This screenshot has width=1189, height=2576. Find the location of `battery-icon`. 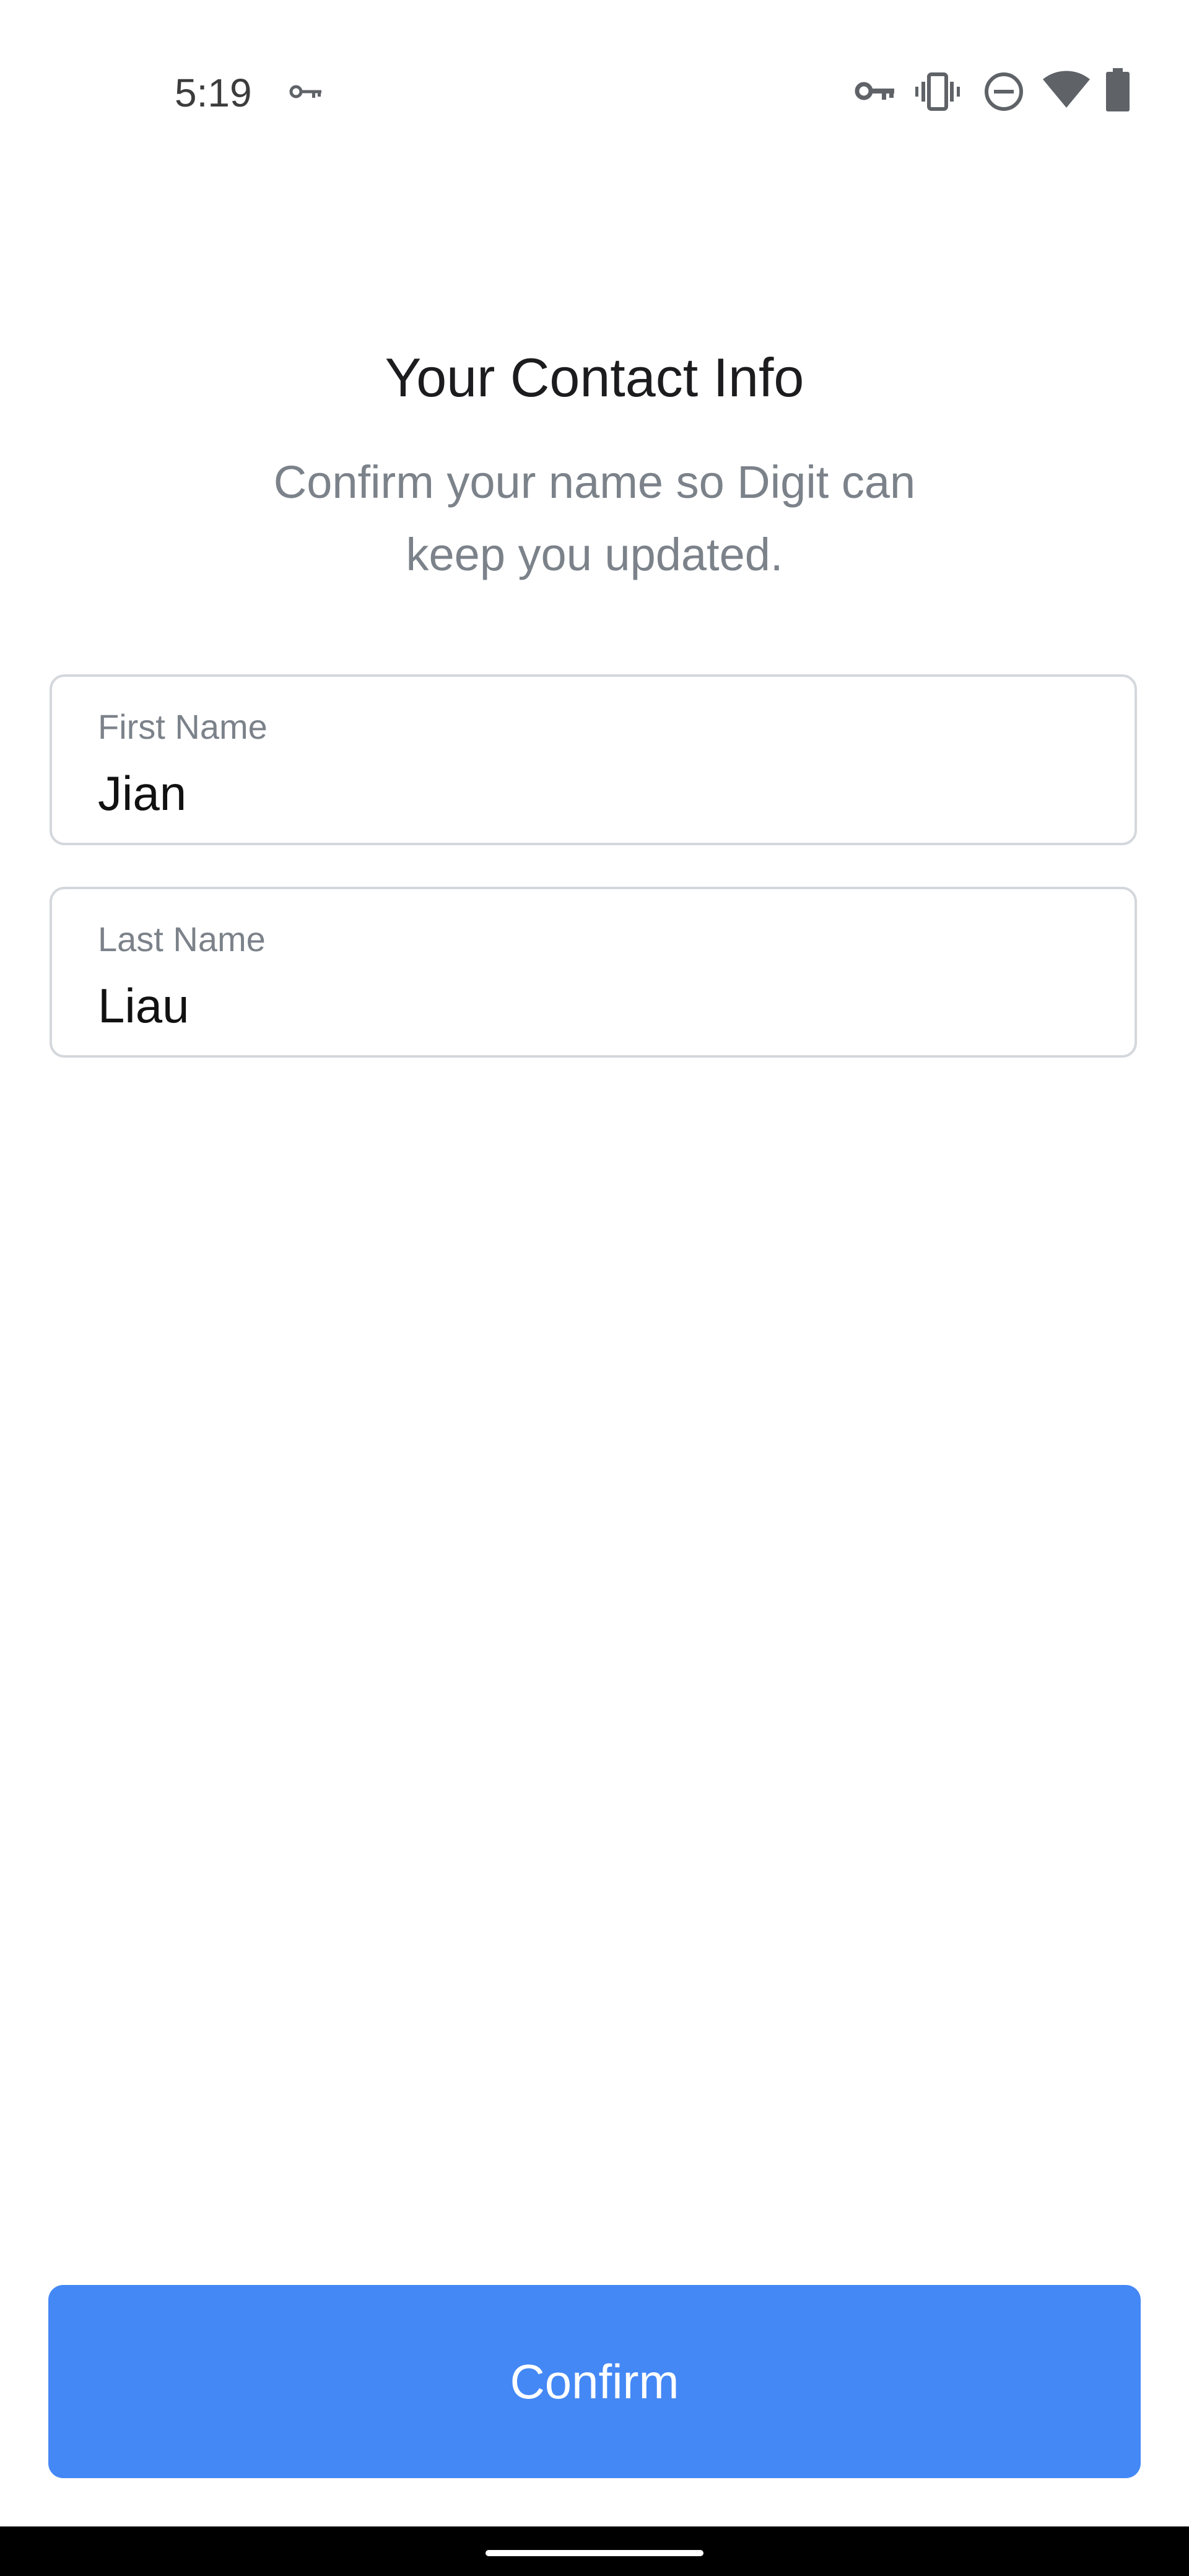

battery-icon is located at coordinates (1118, 89).